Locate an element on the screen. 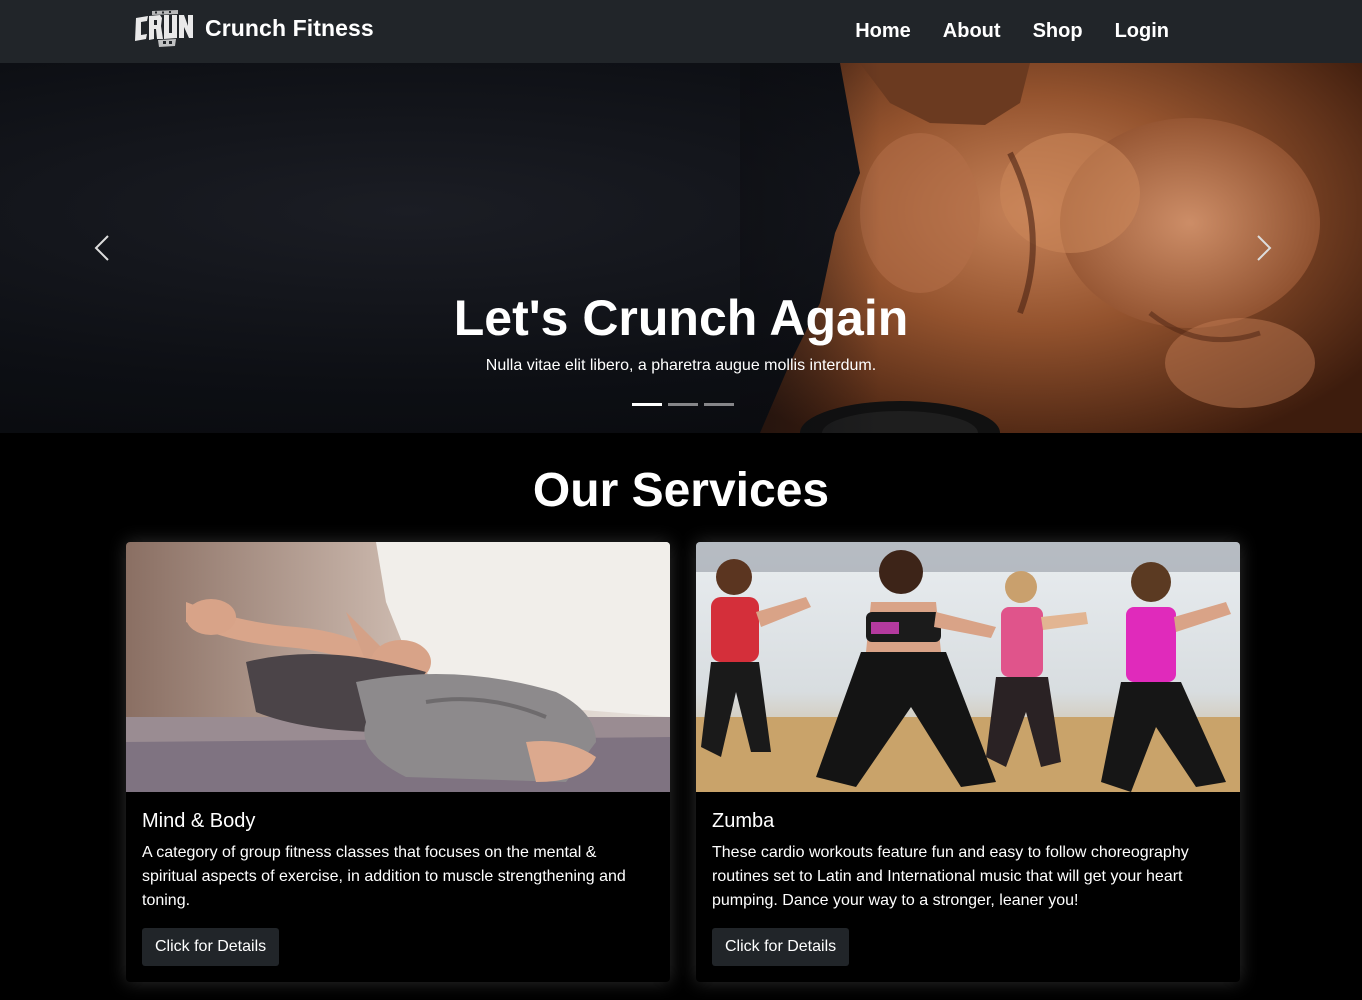 This screenshot has width=1362, height=1000. brand: Crunch Fitness is located at coordinates (253, 28).